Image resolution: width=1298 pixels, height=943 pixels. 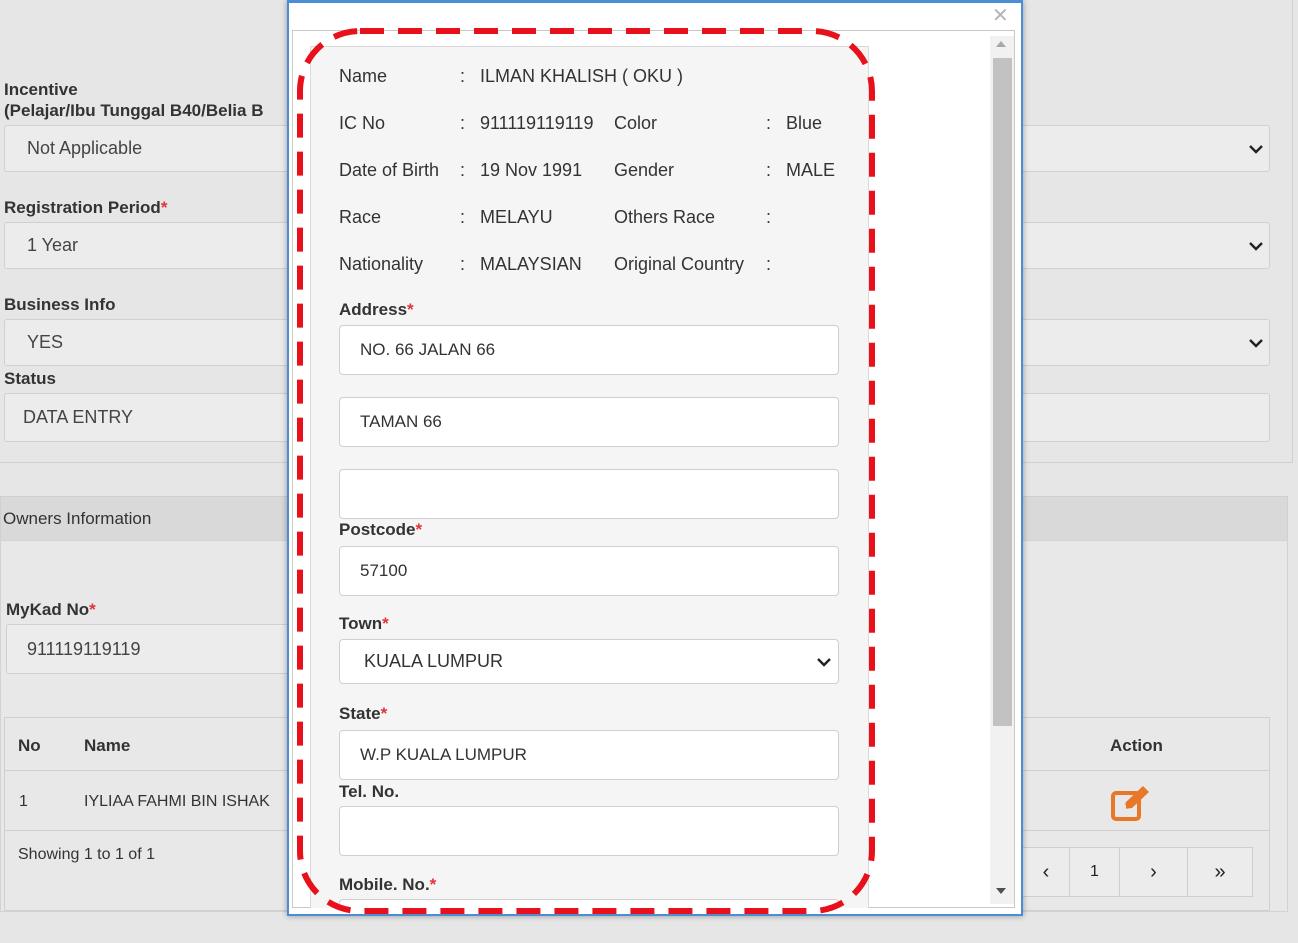 I want to click on state-input: W.P KUALA LUMPUR, so click(x=589, y=755).